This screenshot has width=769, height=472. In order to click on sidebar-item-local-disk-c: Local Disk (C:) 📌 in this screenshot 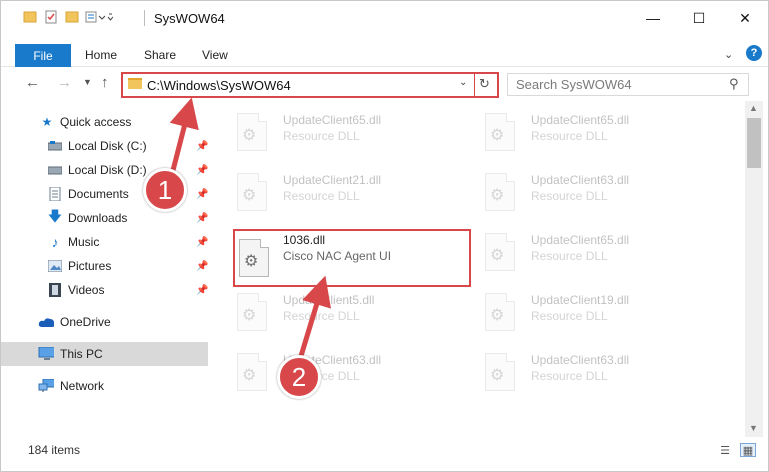, I will do `click(104, 146)`.